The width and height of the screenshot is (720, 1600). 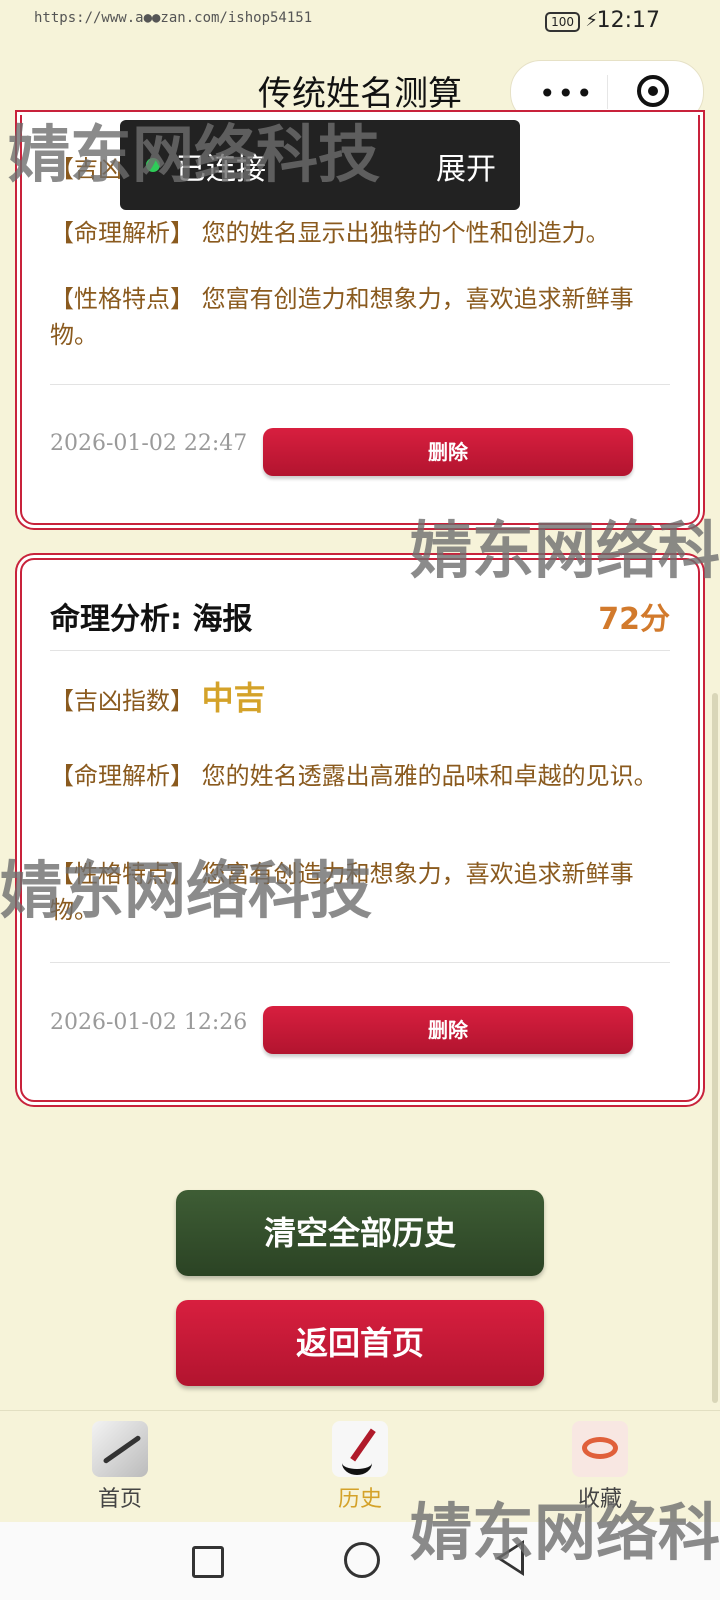 I want to click on luck-value: 中吉, so click(x=233, y=698).